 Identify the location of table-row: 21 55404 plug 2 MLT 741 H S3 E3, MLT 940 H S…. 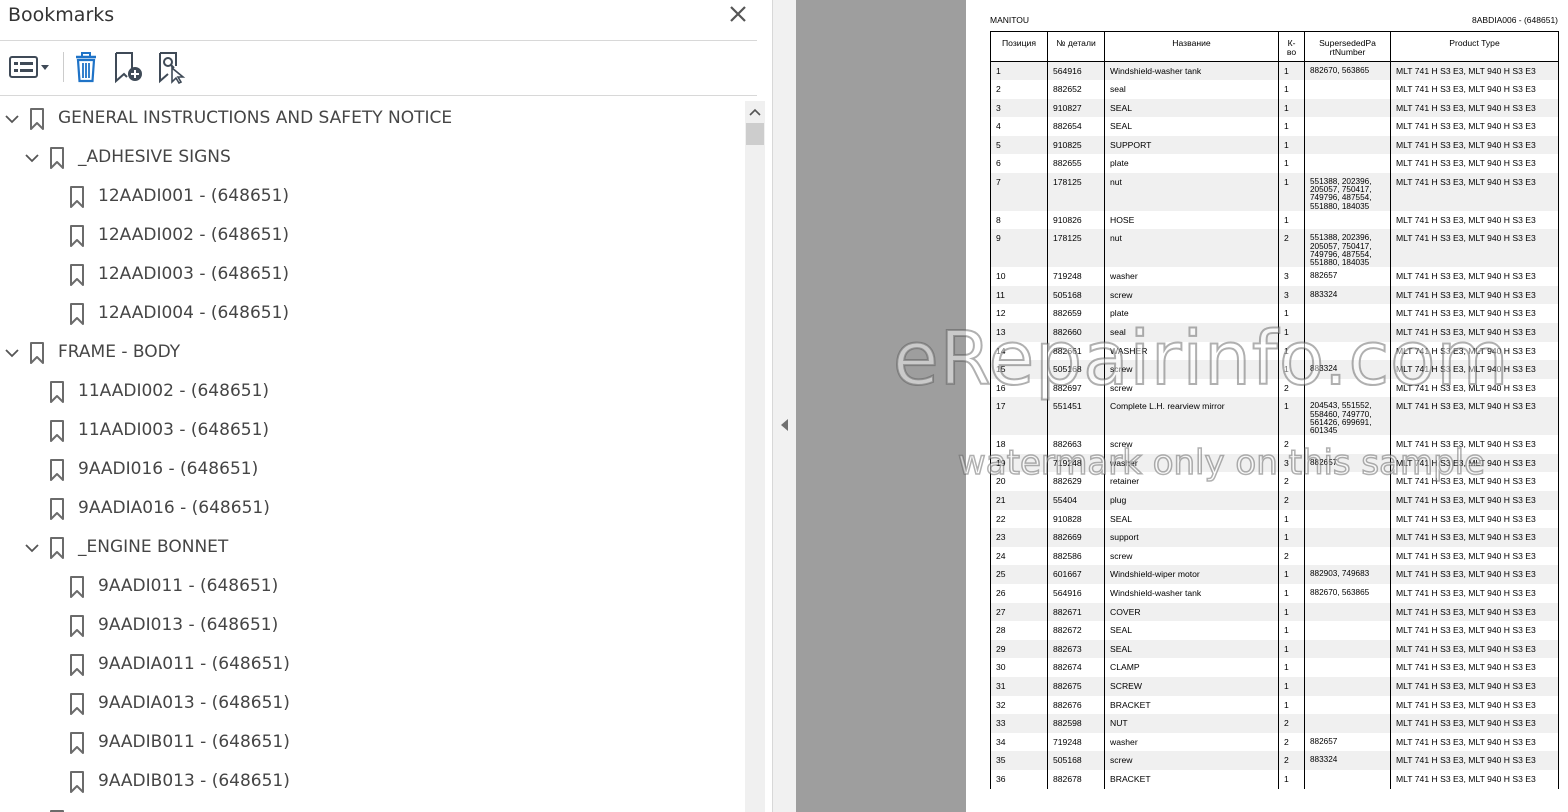
(1274, 500).